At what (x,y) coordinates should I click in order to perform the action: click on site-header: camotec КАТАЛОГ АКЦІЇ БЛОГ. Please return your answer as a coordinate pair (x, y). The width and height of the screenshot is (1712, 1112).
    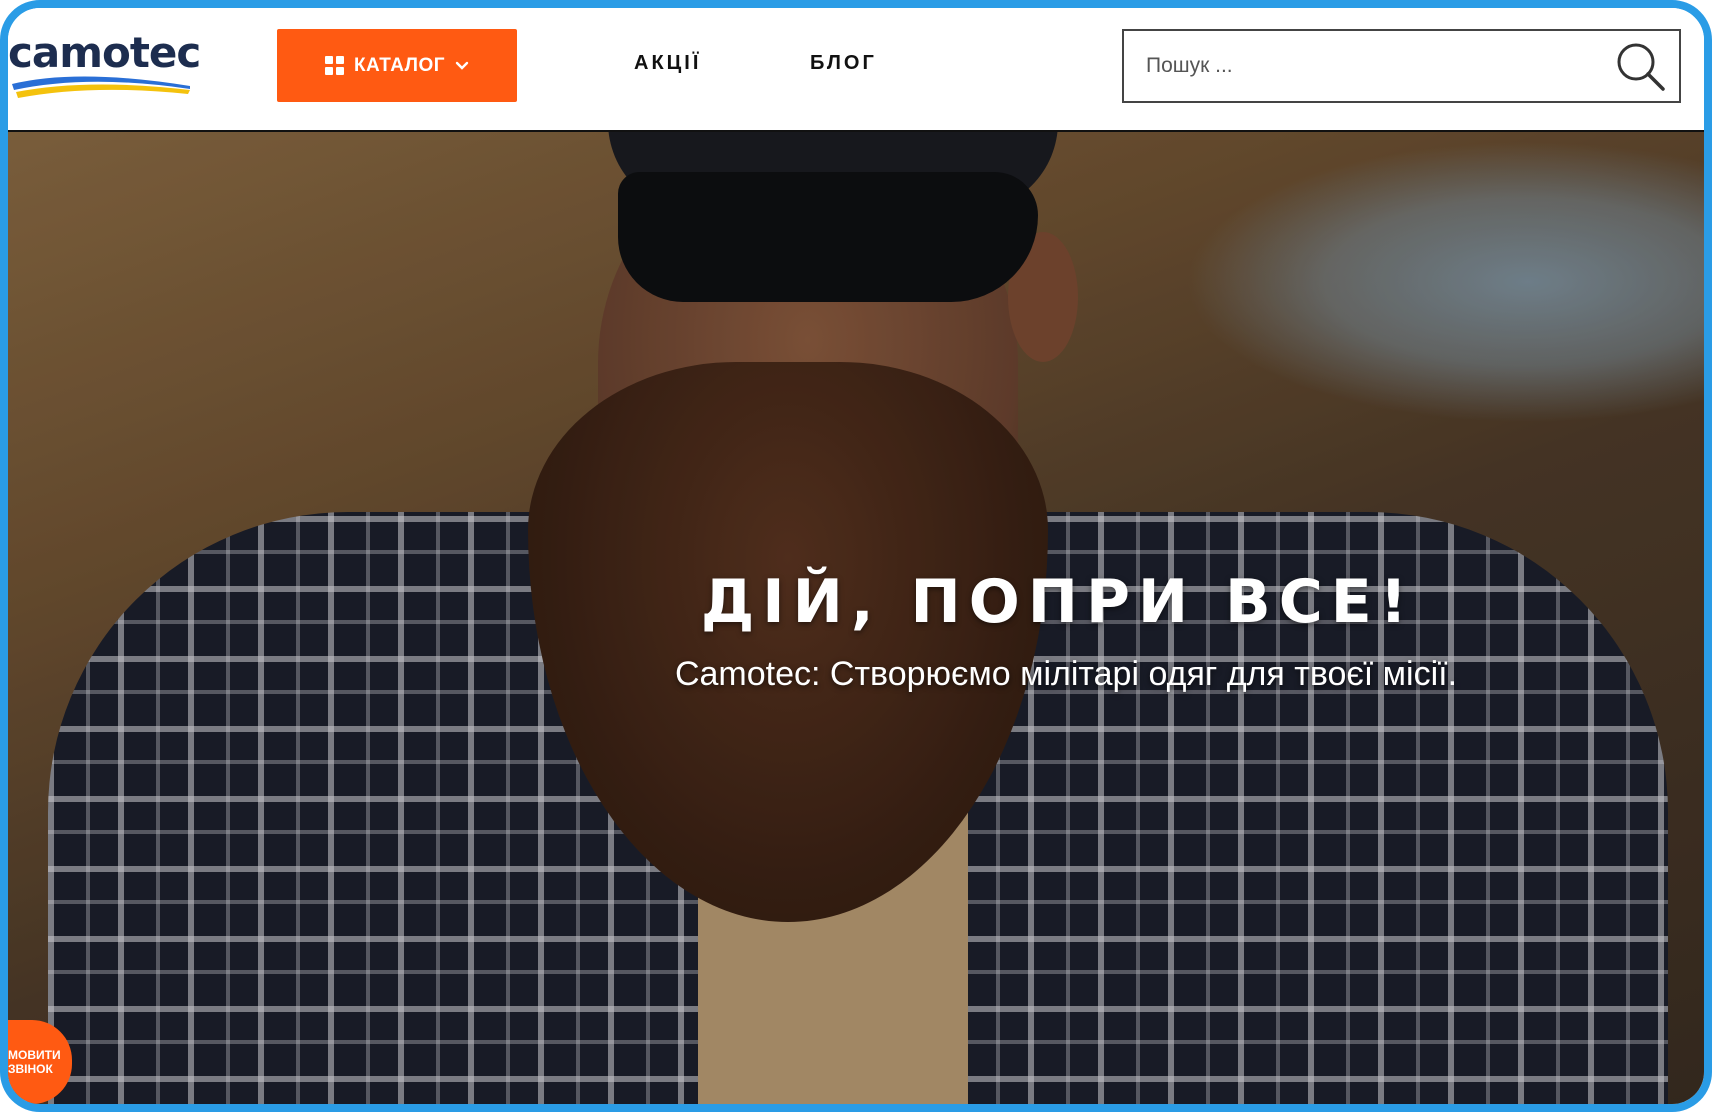
    Looking at the image, I should click on (856, 70).